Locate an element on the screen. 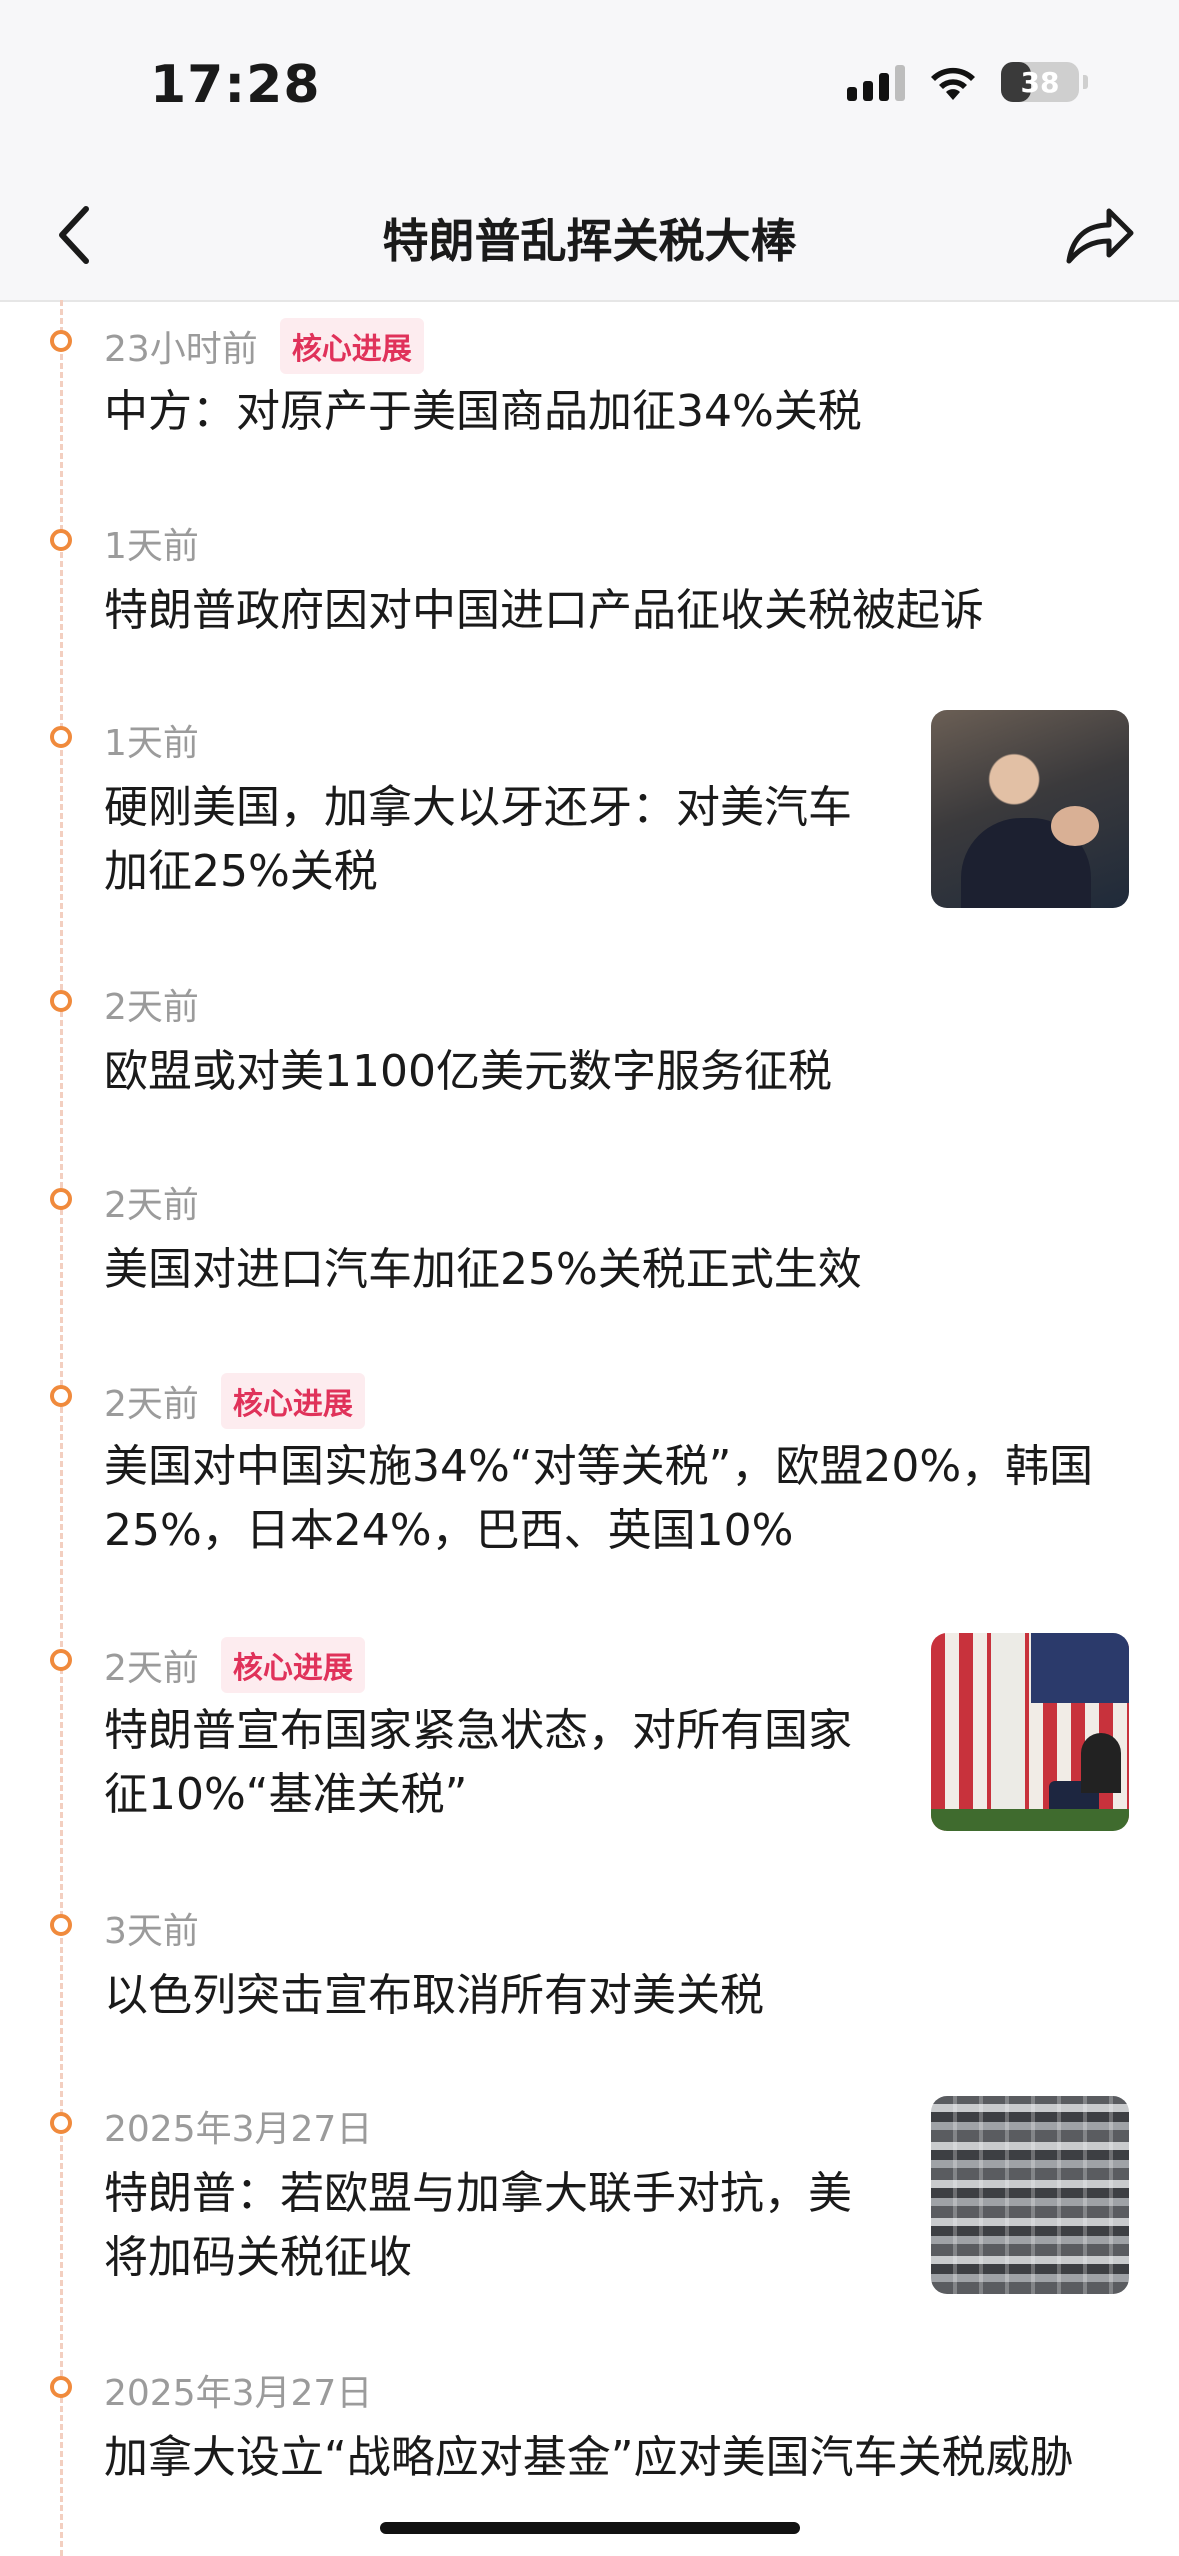  timeline-line is located at coordinates (61, 1428).